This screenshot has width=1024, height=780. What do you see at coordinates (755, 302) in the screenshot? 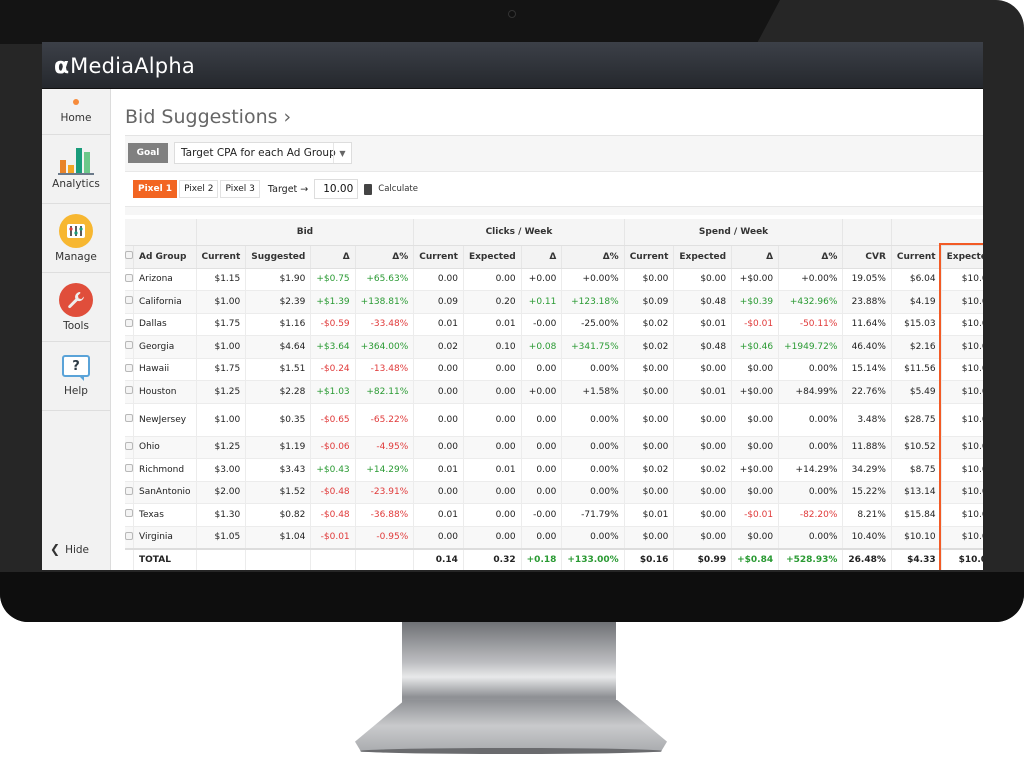
I see `table-cell: +$0.39` at bounding box center [755, 302].